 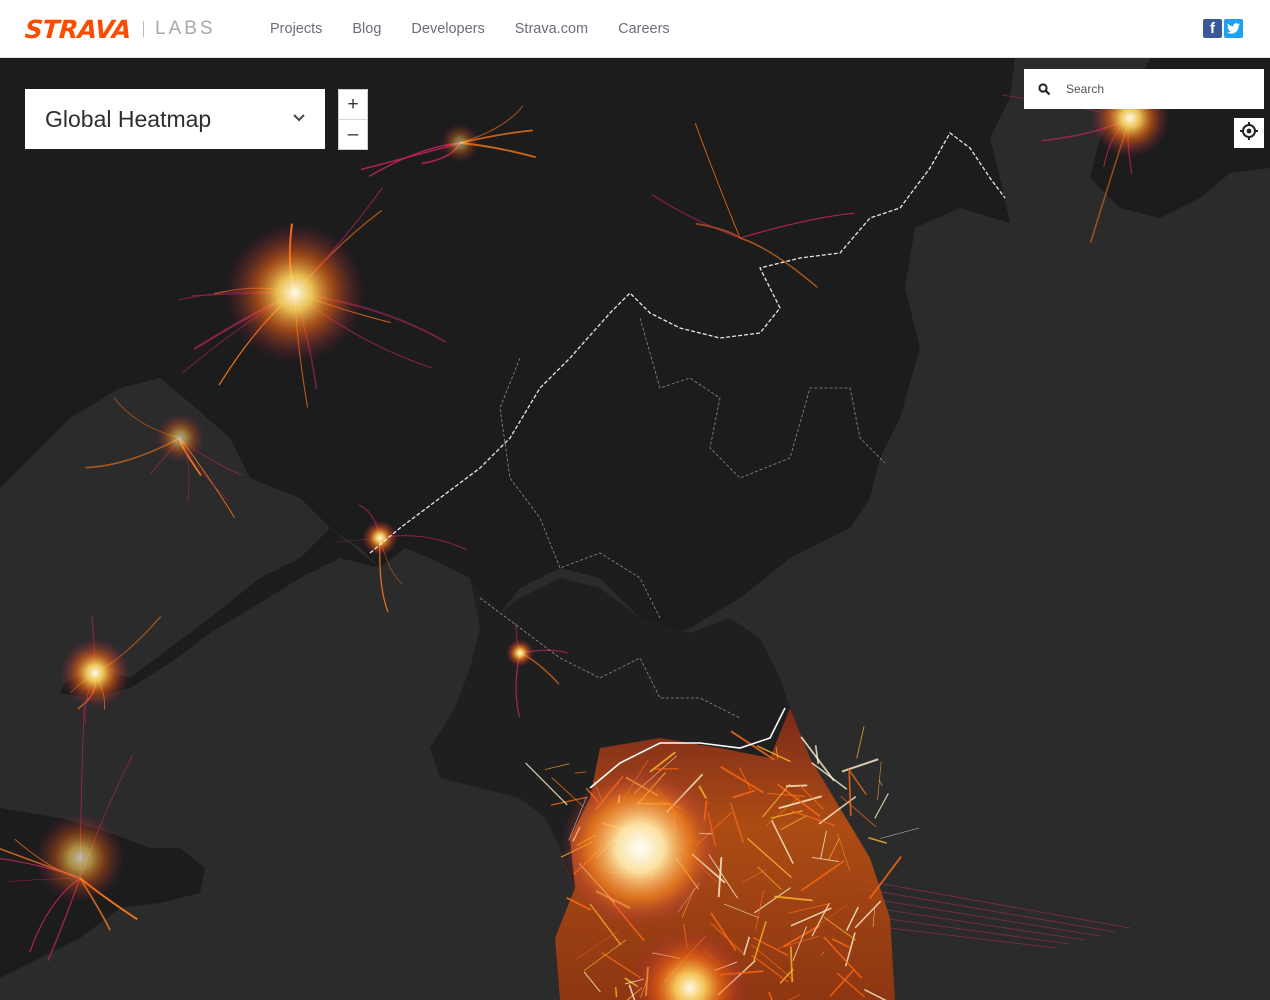 I want to click on brand-sub-name: LABS, so click(x=185, y=28).